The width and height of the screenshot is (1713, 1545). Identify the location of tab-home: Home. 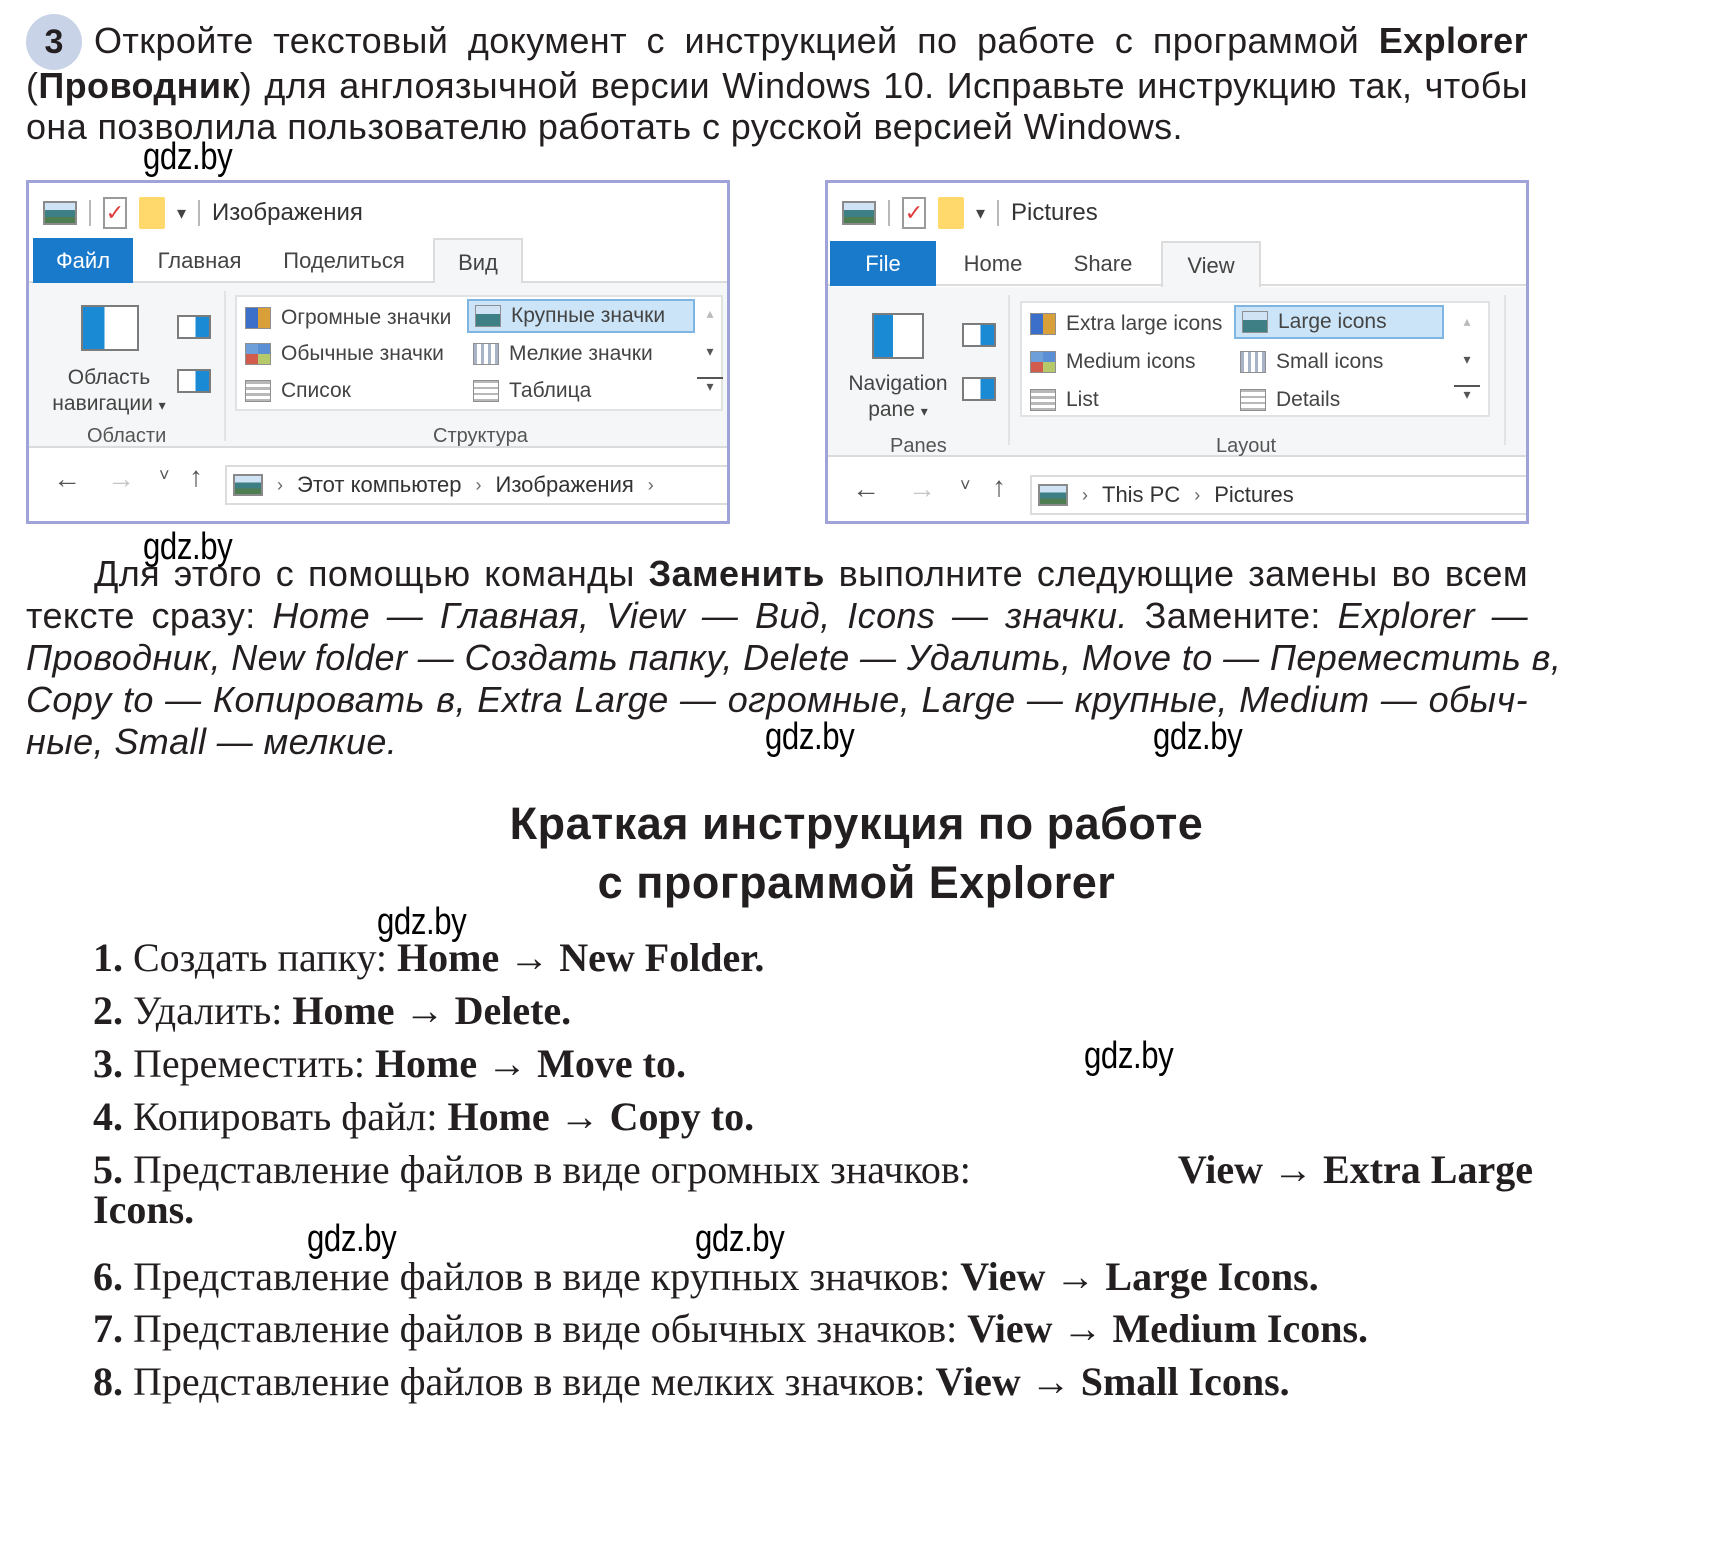
(993, 263).